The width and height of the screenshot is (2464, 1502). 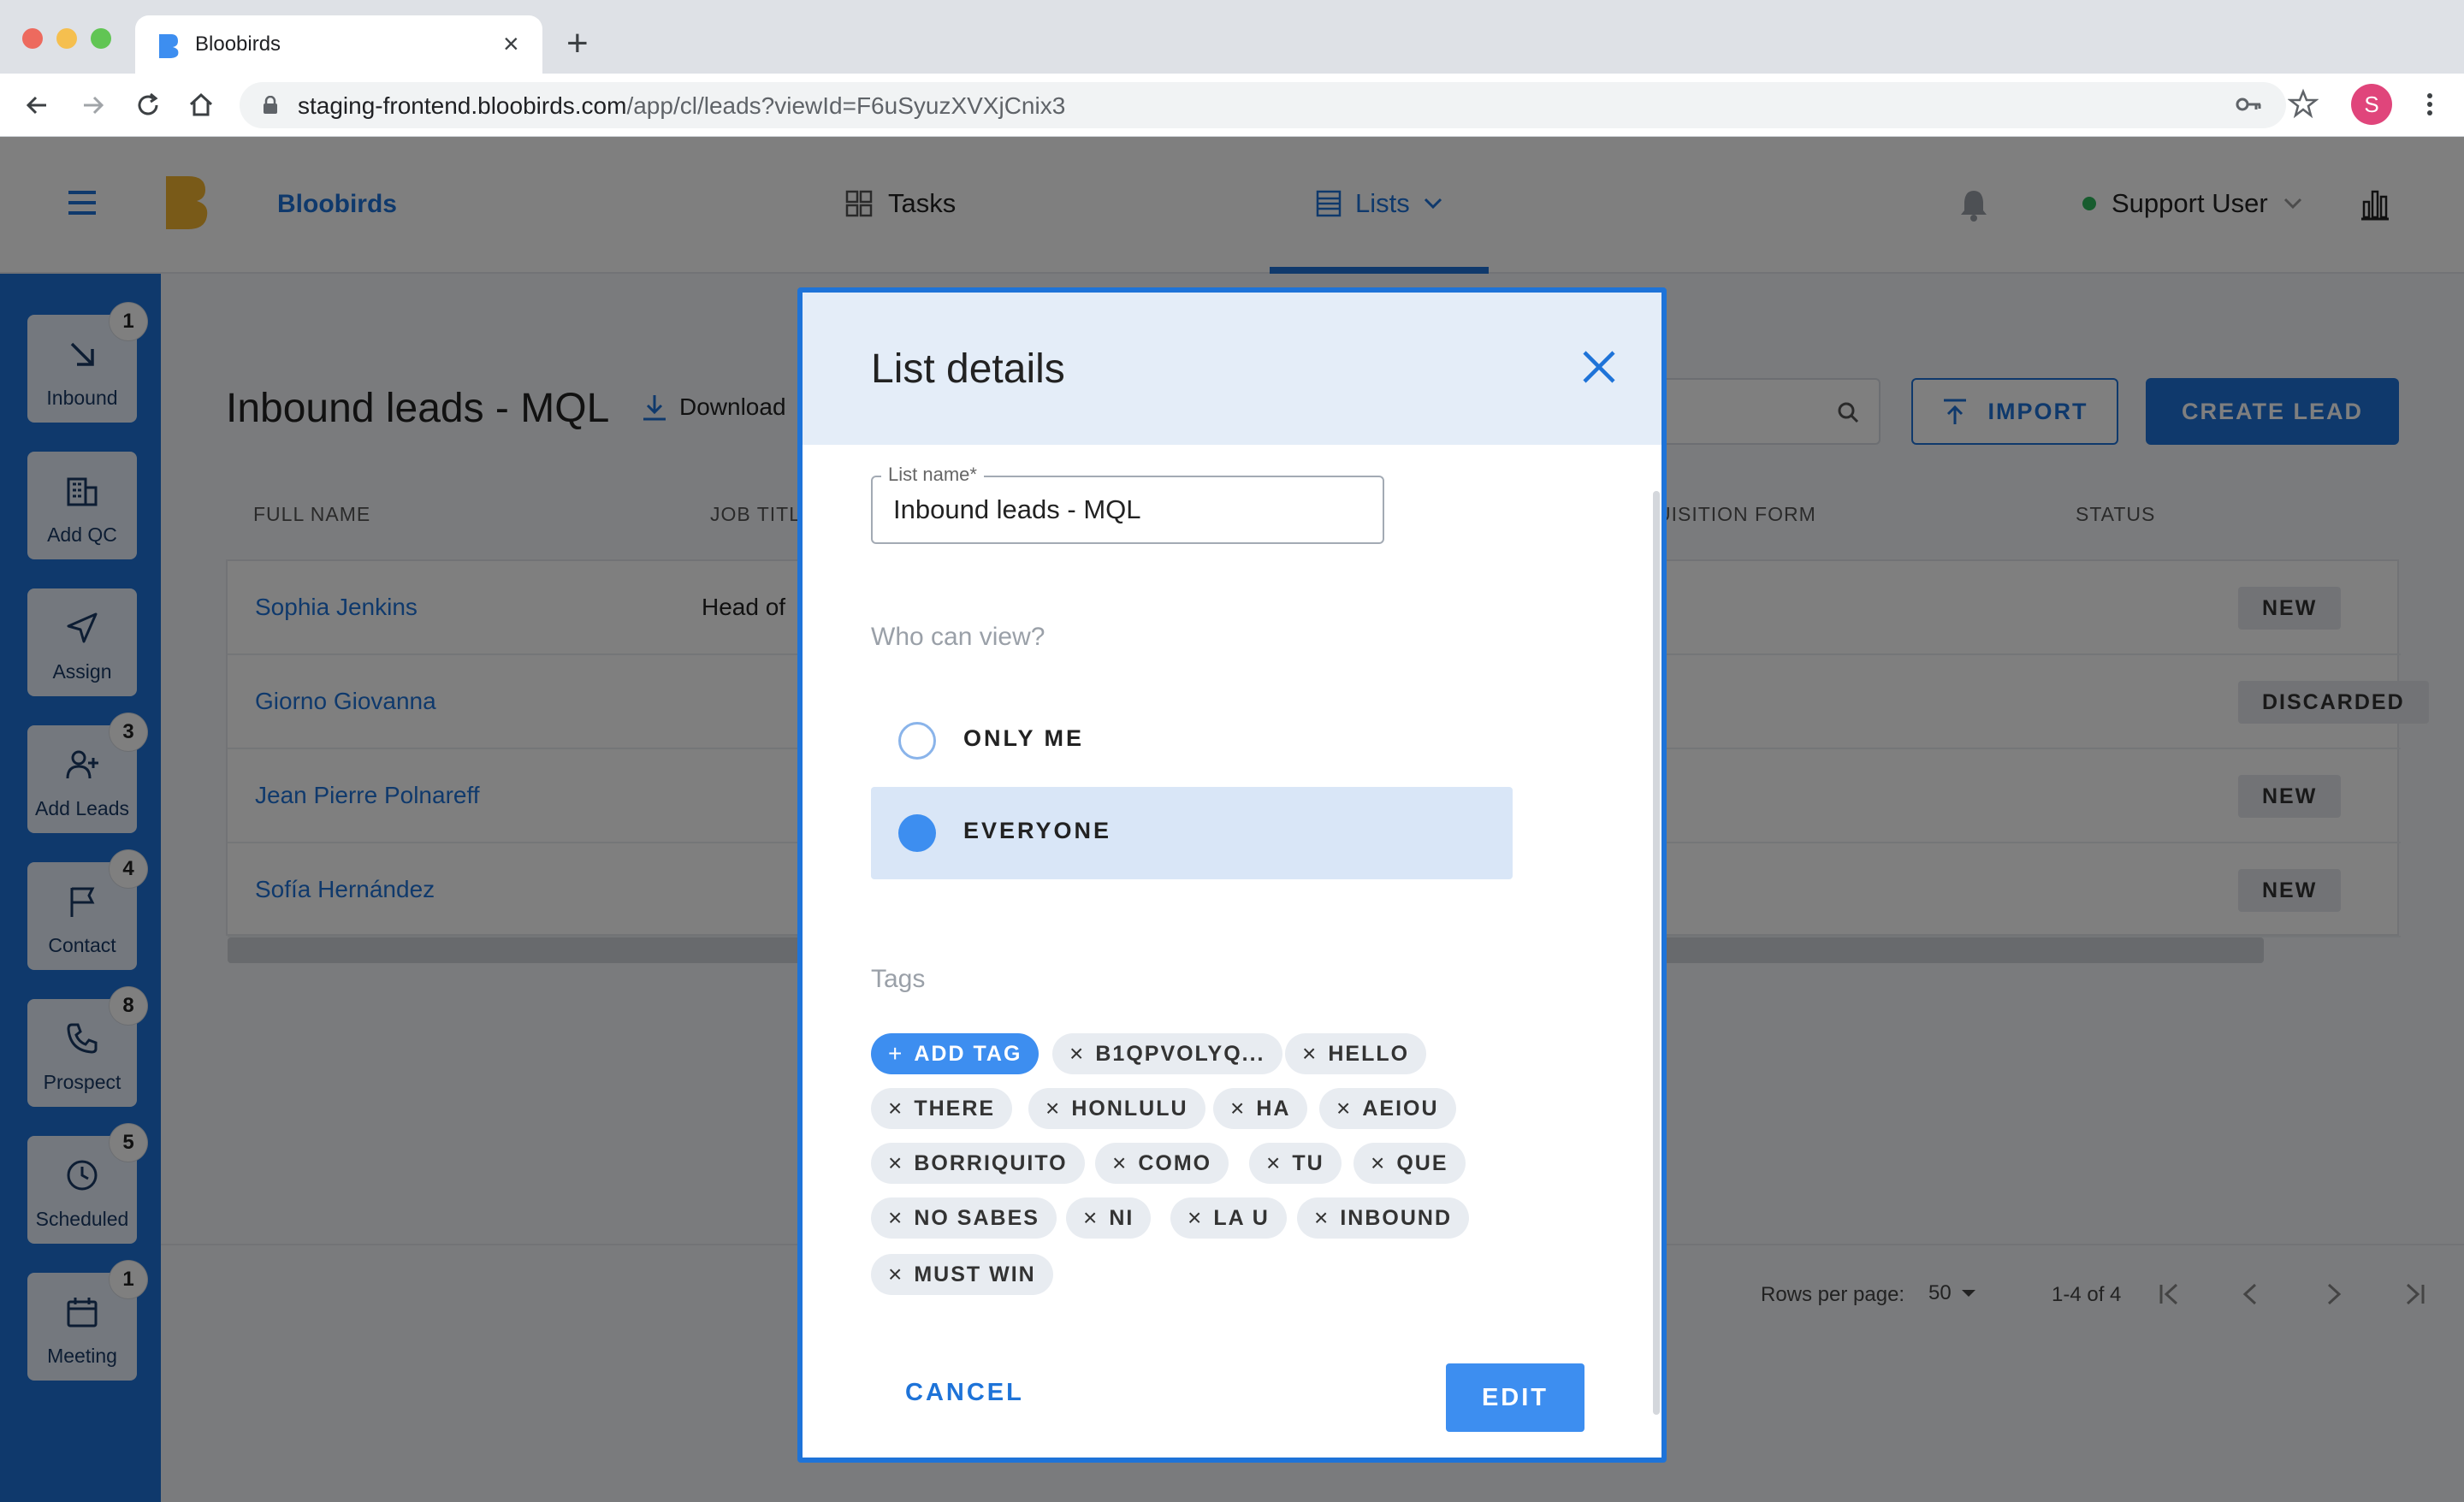 I want to click on tag-chip: × HONLULU, so click(x=1116, y=1108).